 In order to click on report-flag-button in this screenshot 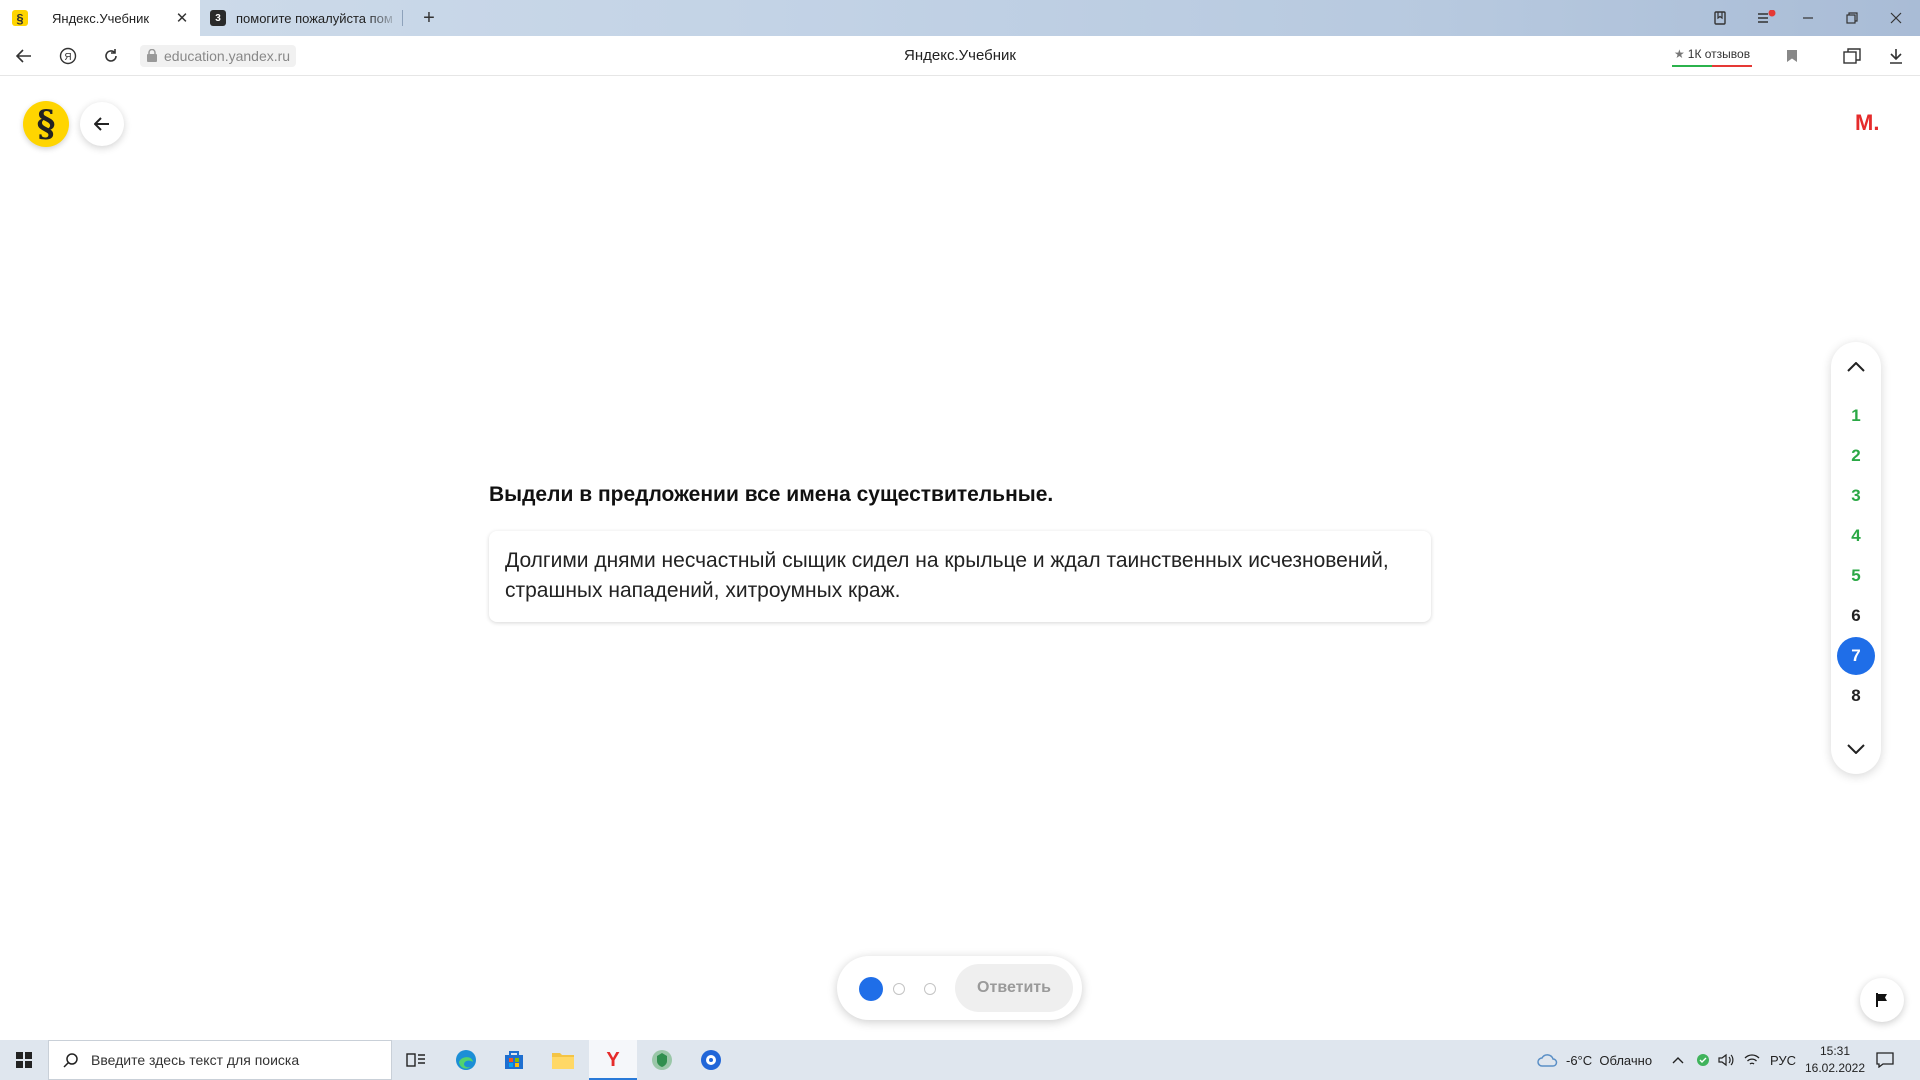, I will do `click(1882, 1000)`.